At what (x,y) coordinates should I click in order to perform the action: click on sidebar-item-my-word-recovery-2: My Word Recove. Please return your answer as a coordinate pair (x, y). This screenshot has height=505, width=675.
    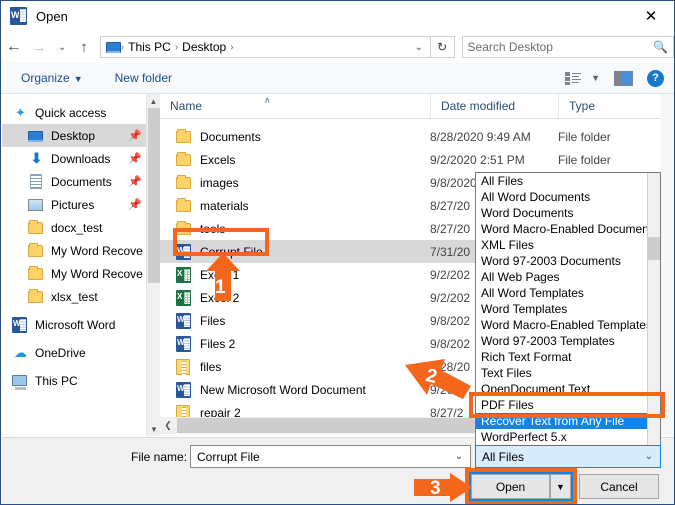
    Looking at the image, I should click on (81, 273).